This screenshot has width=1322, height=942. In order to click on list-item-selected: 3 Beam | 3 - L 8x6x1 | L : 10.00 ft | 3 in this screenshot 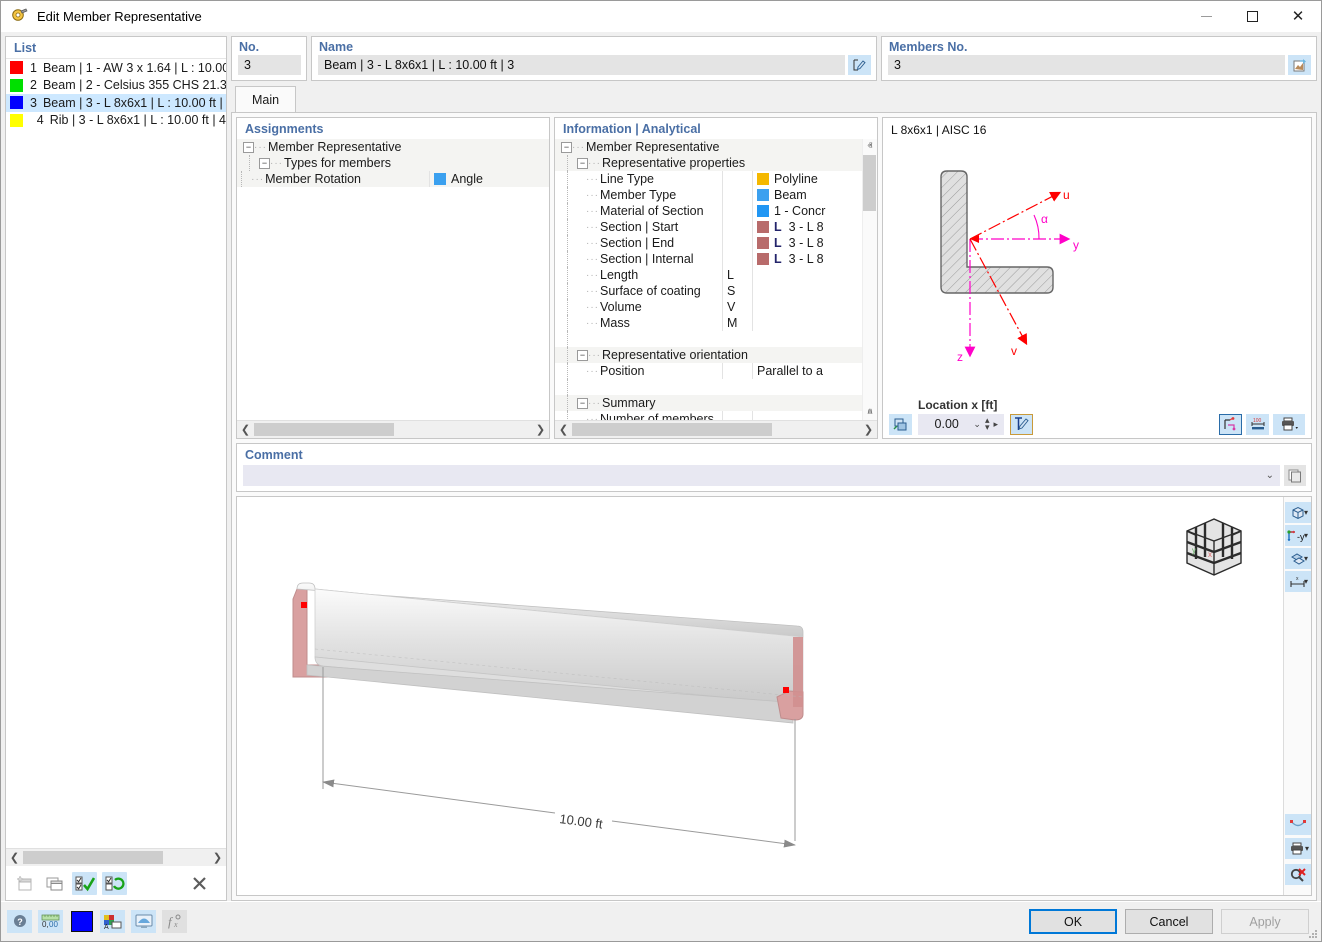, I will do `click(116, 103)`.